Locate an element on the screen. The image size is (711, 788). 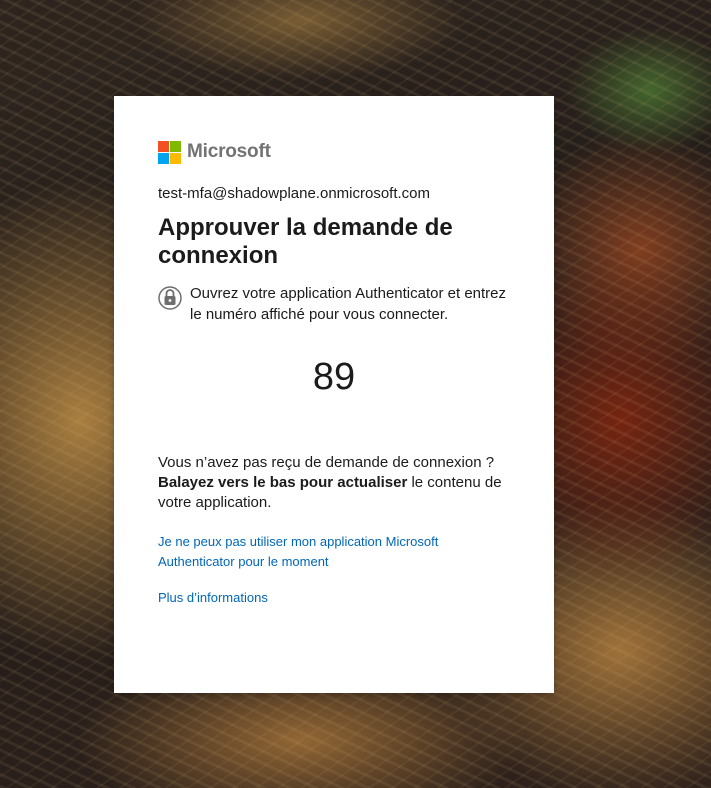
display-sign-in-number: 89 is located at coordinates (334, 377).